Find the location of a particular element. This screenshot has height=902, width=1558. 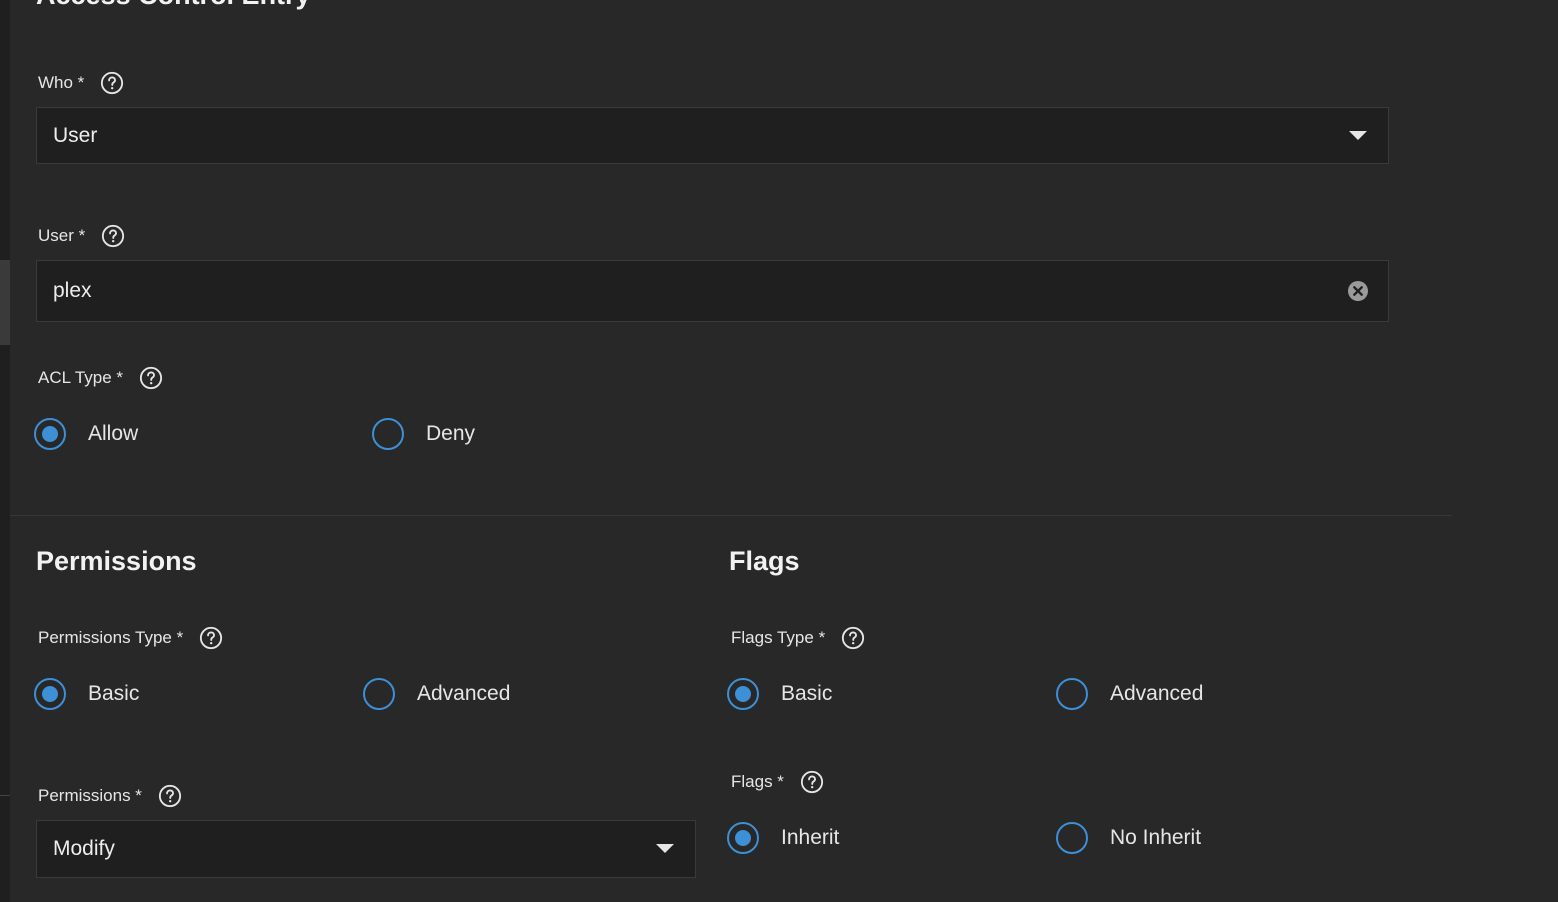

user-label-row: User * is located at coordinates (81, 236).